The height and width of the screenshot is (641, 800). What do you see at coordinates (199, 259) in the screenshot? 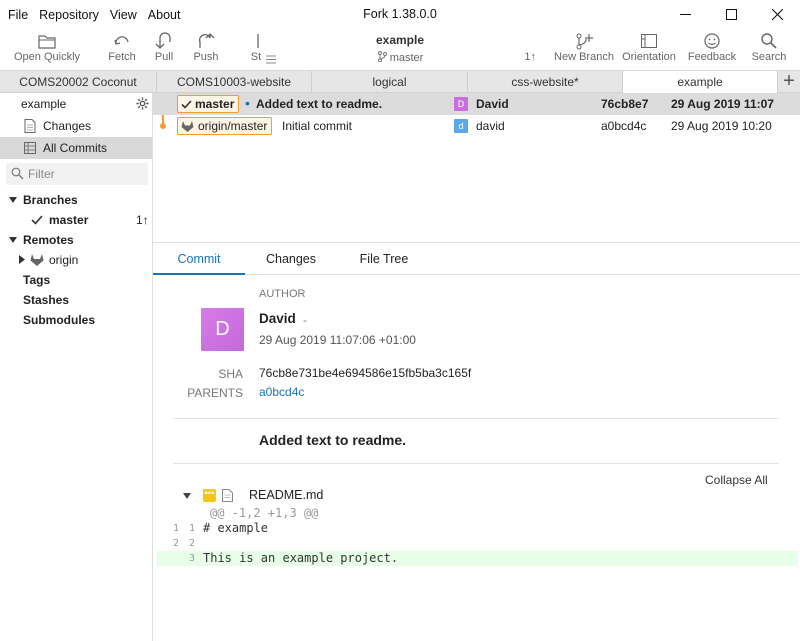
I see `tab-commit: Commit` at bounding box center [199, 259].